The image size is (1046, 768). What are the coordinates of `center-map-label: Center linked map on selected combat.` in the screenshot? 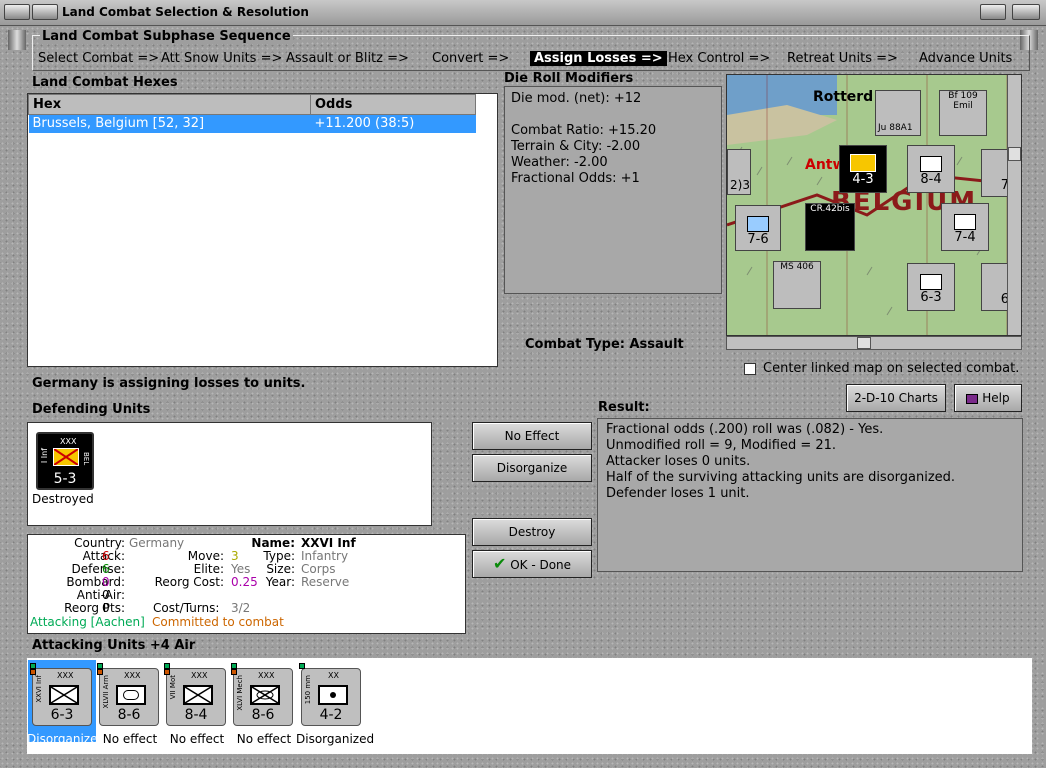 It's located at (891, 368).